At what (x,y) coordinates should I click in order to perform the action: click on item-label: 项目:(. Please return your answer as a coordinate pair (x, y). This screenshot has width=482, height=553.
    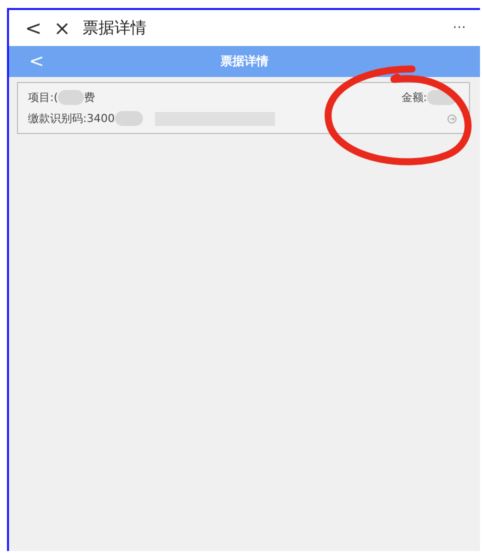
    Looking at the image, I should click on (43, 97).